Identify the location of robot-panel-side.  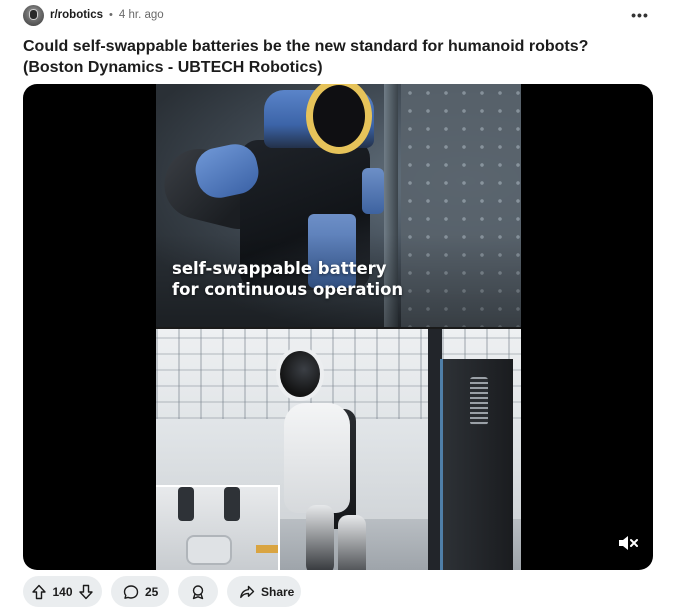
(373, 191).